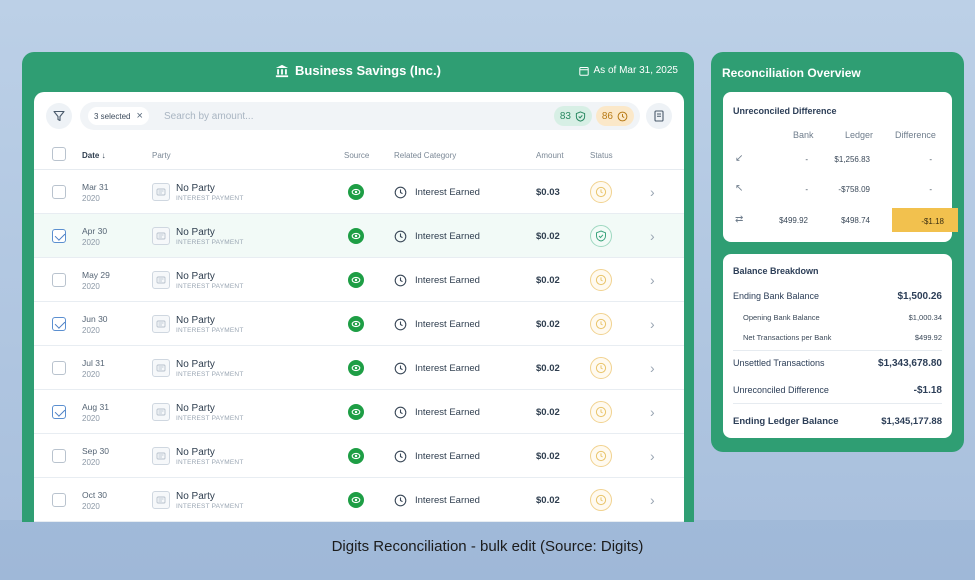  What do you see at coordinates (601, 155) in the screenshot?
I see `column-status: Status` at bounding box center [601, 155].